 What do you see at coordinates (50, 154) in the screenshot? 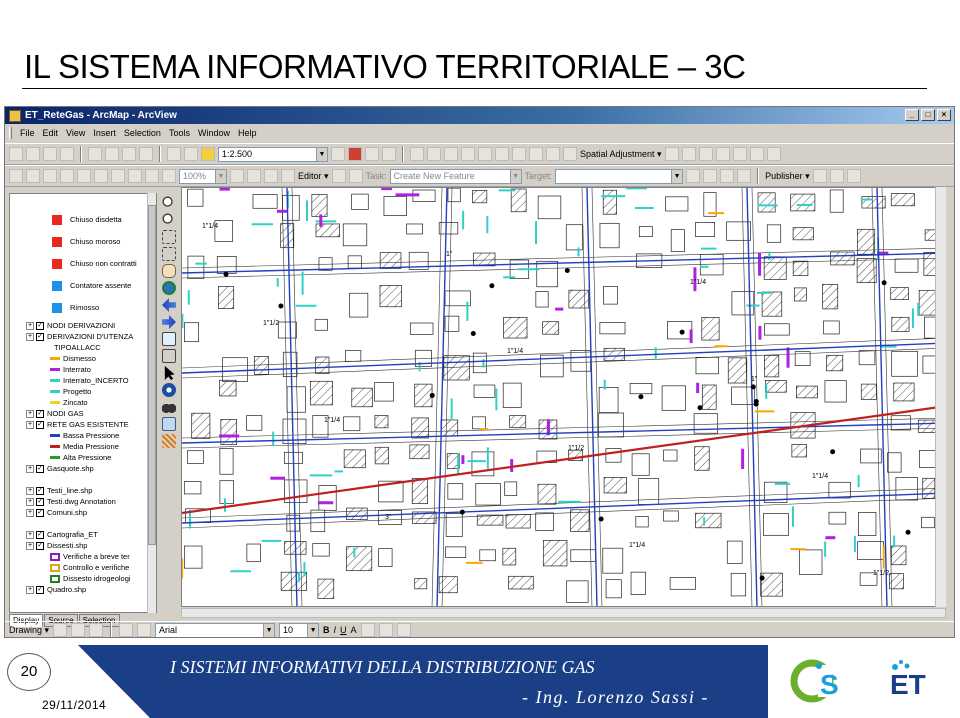
I see `save-icon` at bounding box center [50, 154].